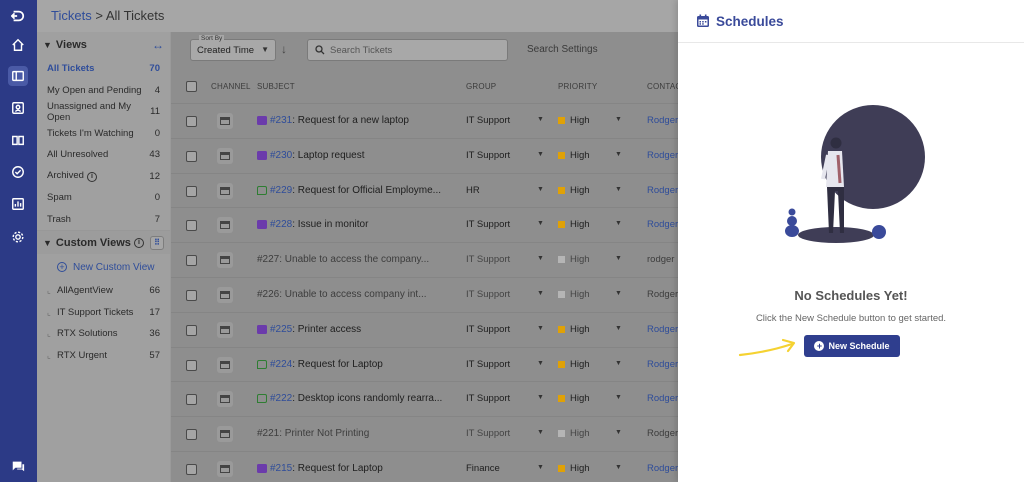 This screenshot has width=1024, height=482. I want to click on header-channel: CHANNEL, so click(231, 86).